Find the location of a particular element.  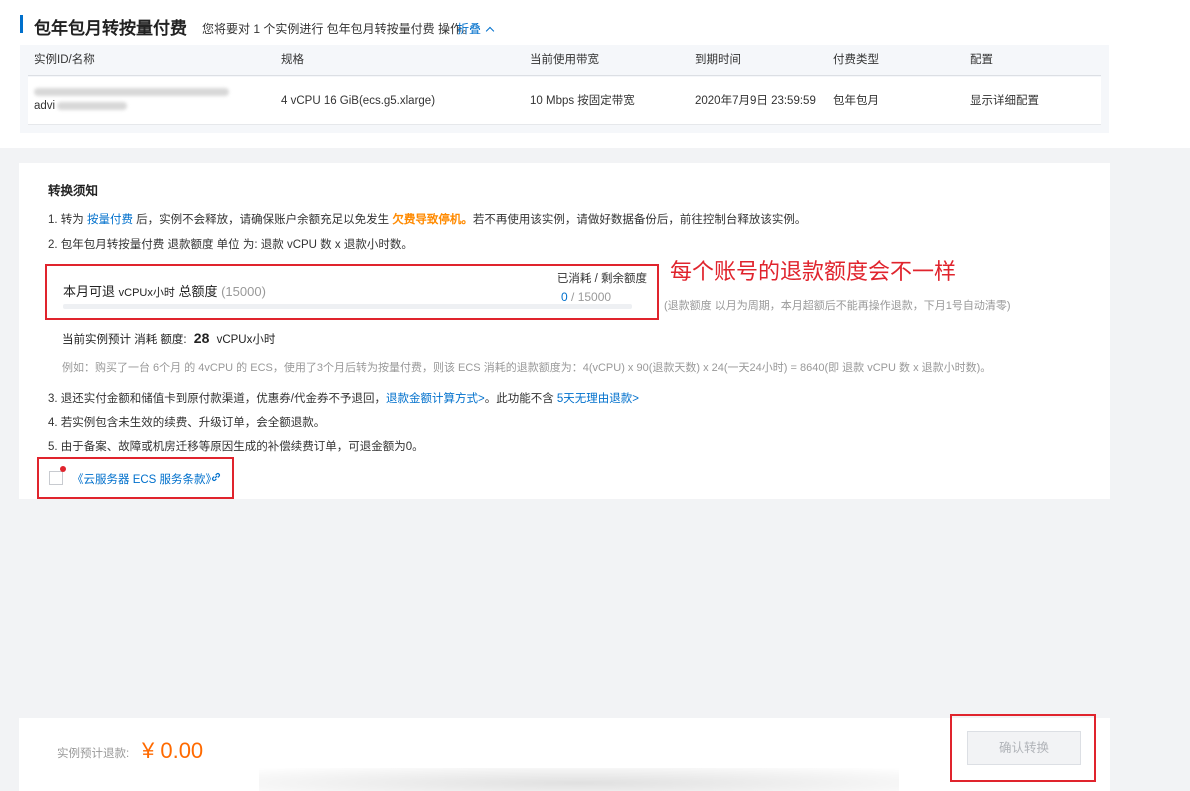

pay-as-you-go-link: 按量付费 is located at coordinates (110, 220).